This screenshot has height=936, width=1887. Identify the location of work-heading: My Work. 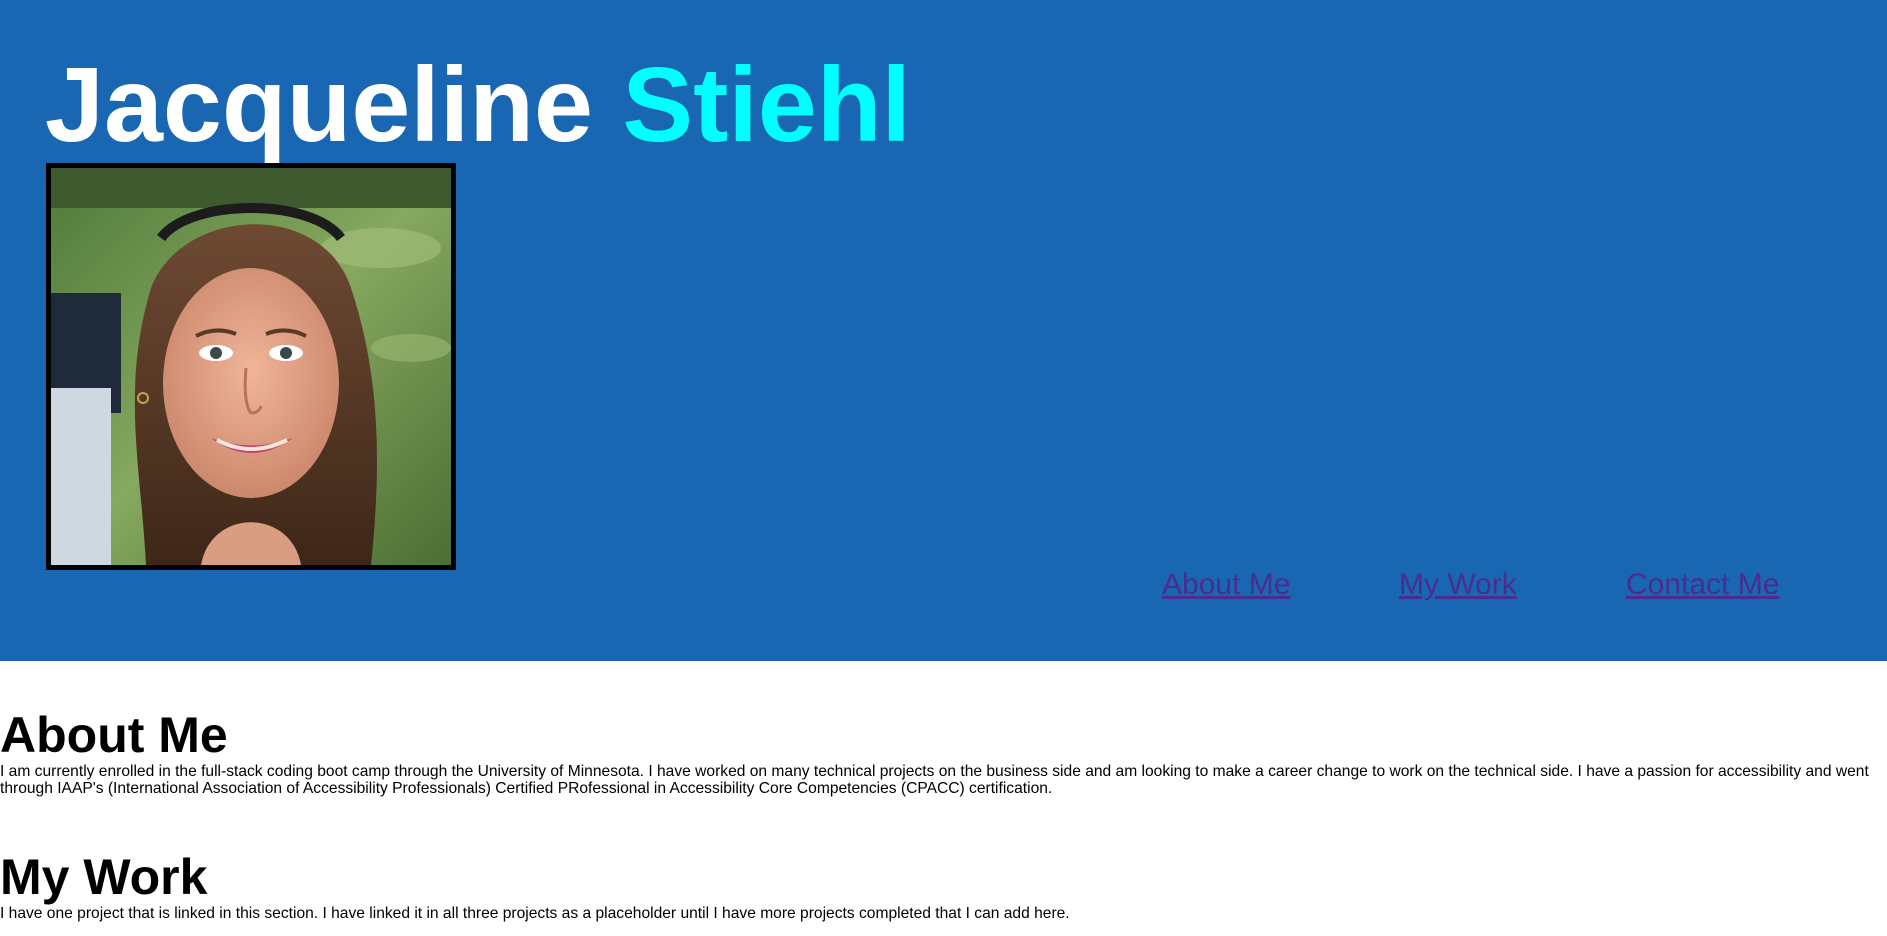
(104, 877).